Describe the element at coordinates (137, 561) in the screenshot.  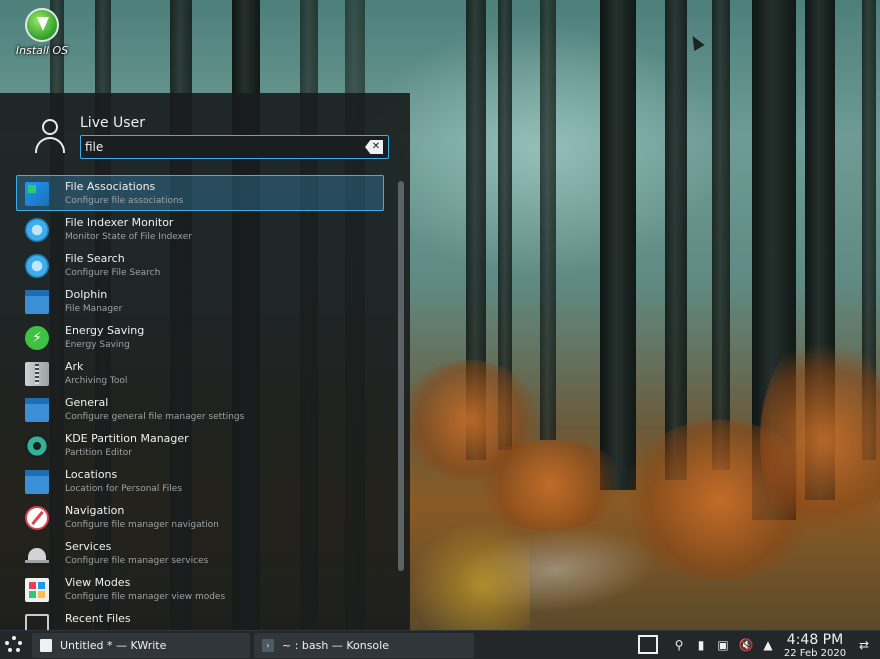
I see `result-subtitle: Configure file manager services` at that location.